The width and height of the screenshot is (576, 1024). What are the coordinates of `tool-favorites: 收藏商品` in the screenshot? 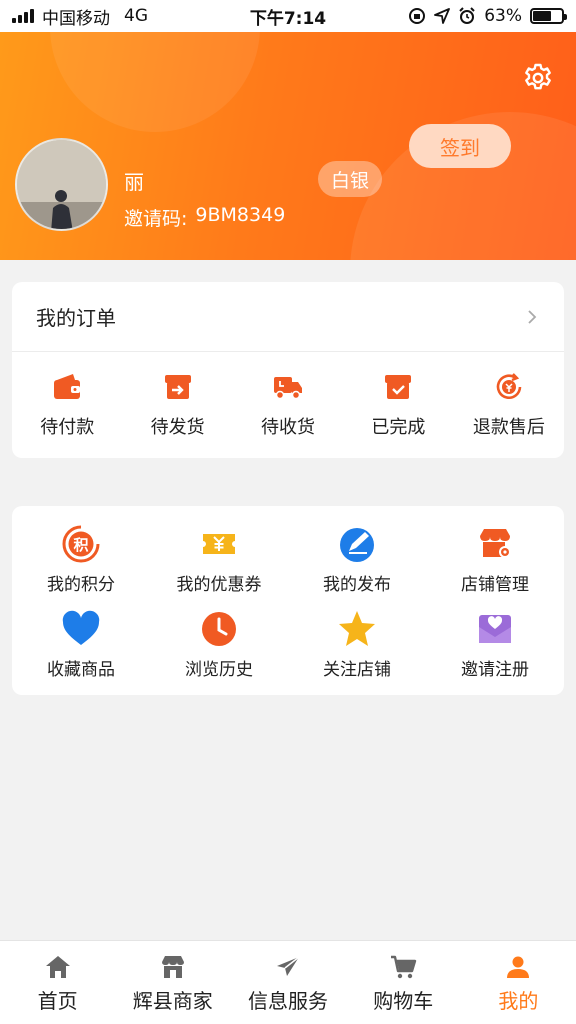 It's located at (81, 644).